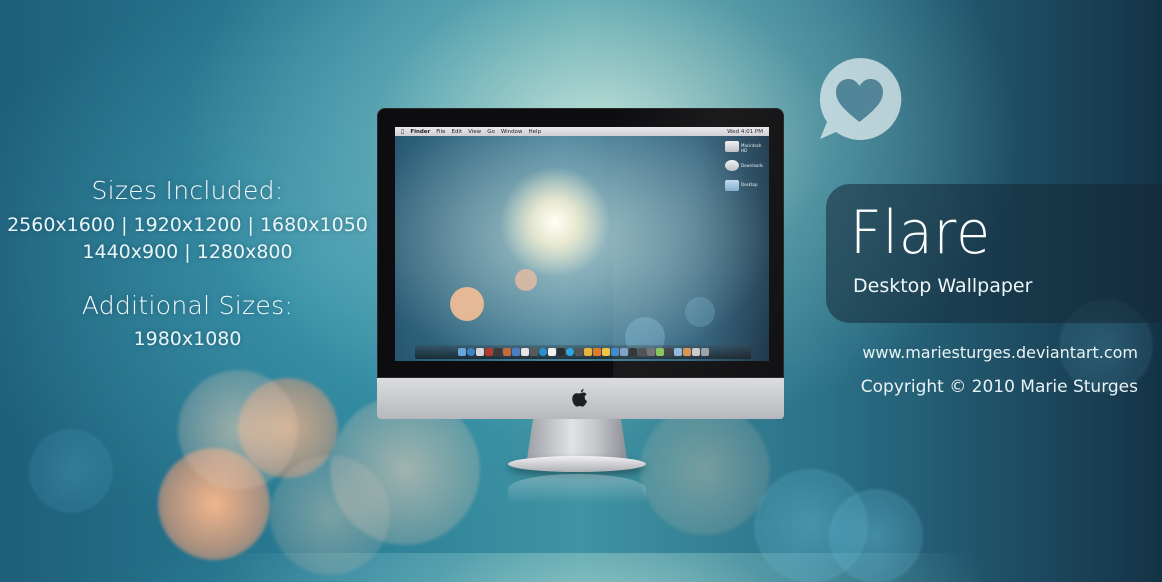 The height and width of the screenshot is (582, 1162). I want to click on hard-drive-icon, so click(732, 146).